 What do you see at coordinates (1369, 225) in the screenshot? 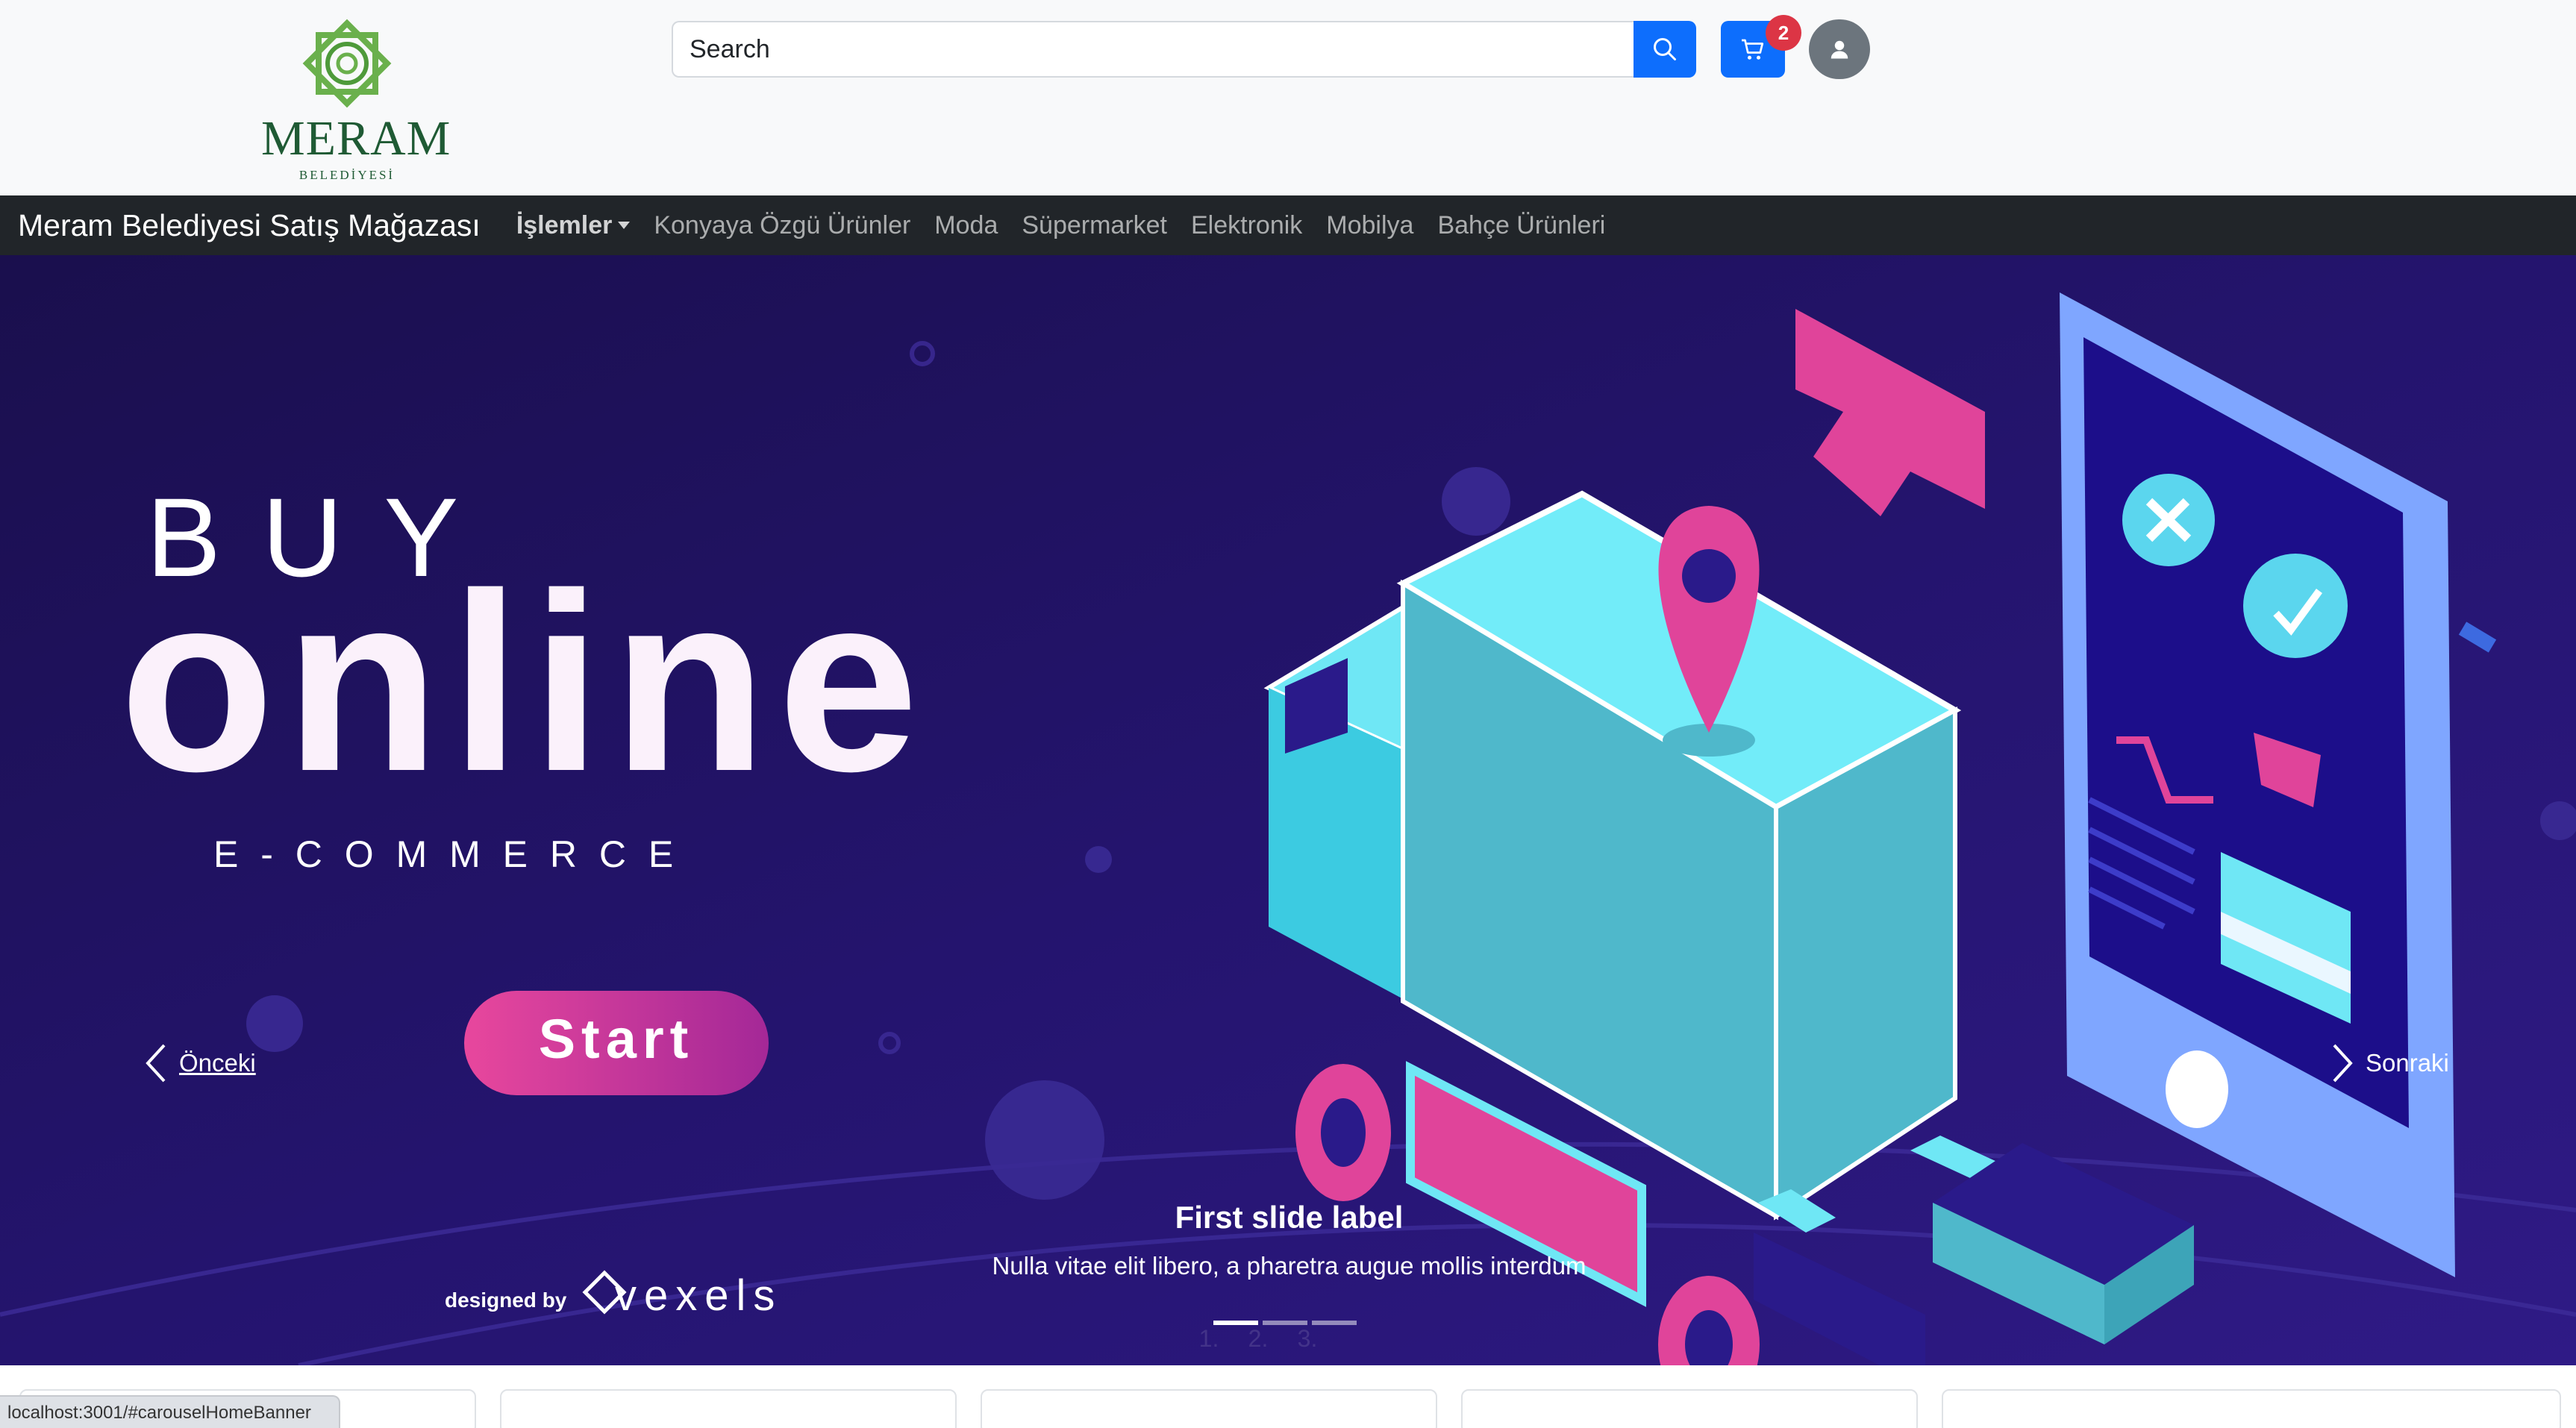
I see `nav-item-mobilya: Mobilya` at bounding box center [1369, 225].